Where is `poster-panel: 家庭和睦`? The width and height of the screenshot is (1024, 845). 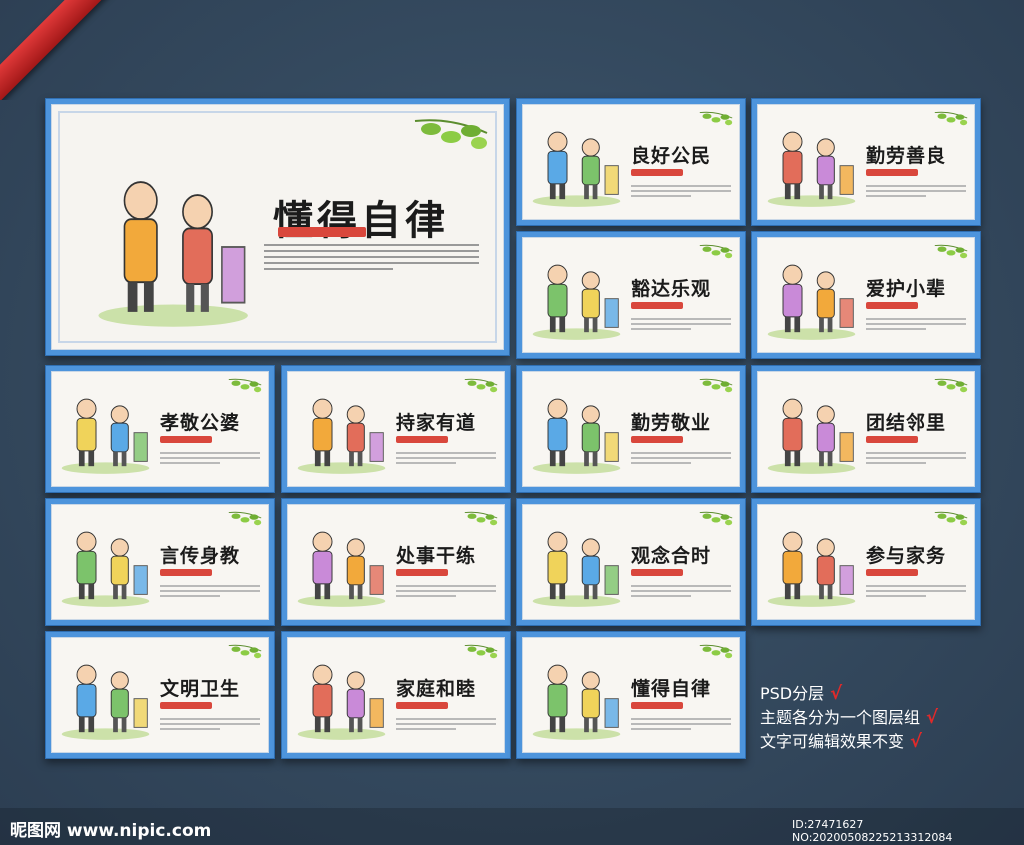
poster-panel: 家庭和睦 is located at coordinates (396, 695).